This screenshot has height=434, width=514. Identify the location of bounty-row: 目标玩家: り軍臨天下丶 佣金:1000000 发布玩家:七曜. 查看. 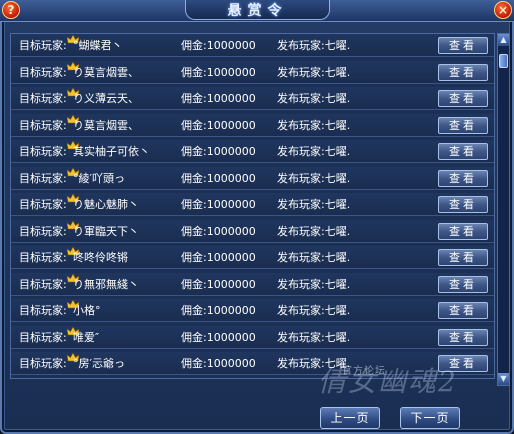
(252, 231).